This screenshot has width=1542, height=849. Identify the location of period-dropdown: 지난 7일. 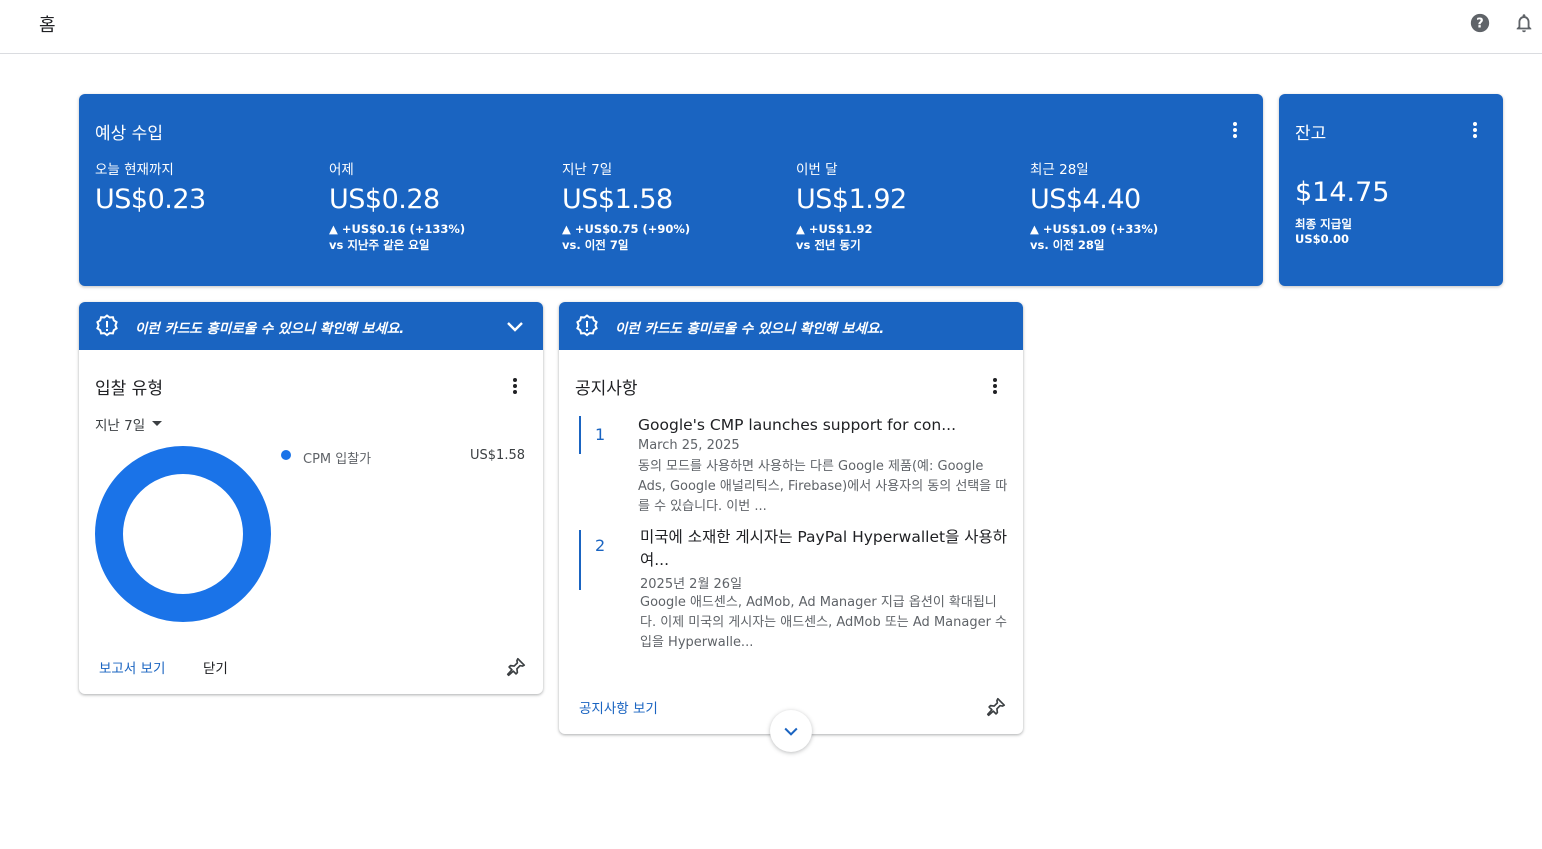
(129, 424).